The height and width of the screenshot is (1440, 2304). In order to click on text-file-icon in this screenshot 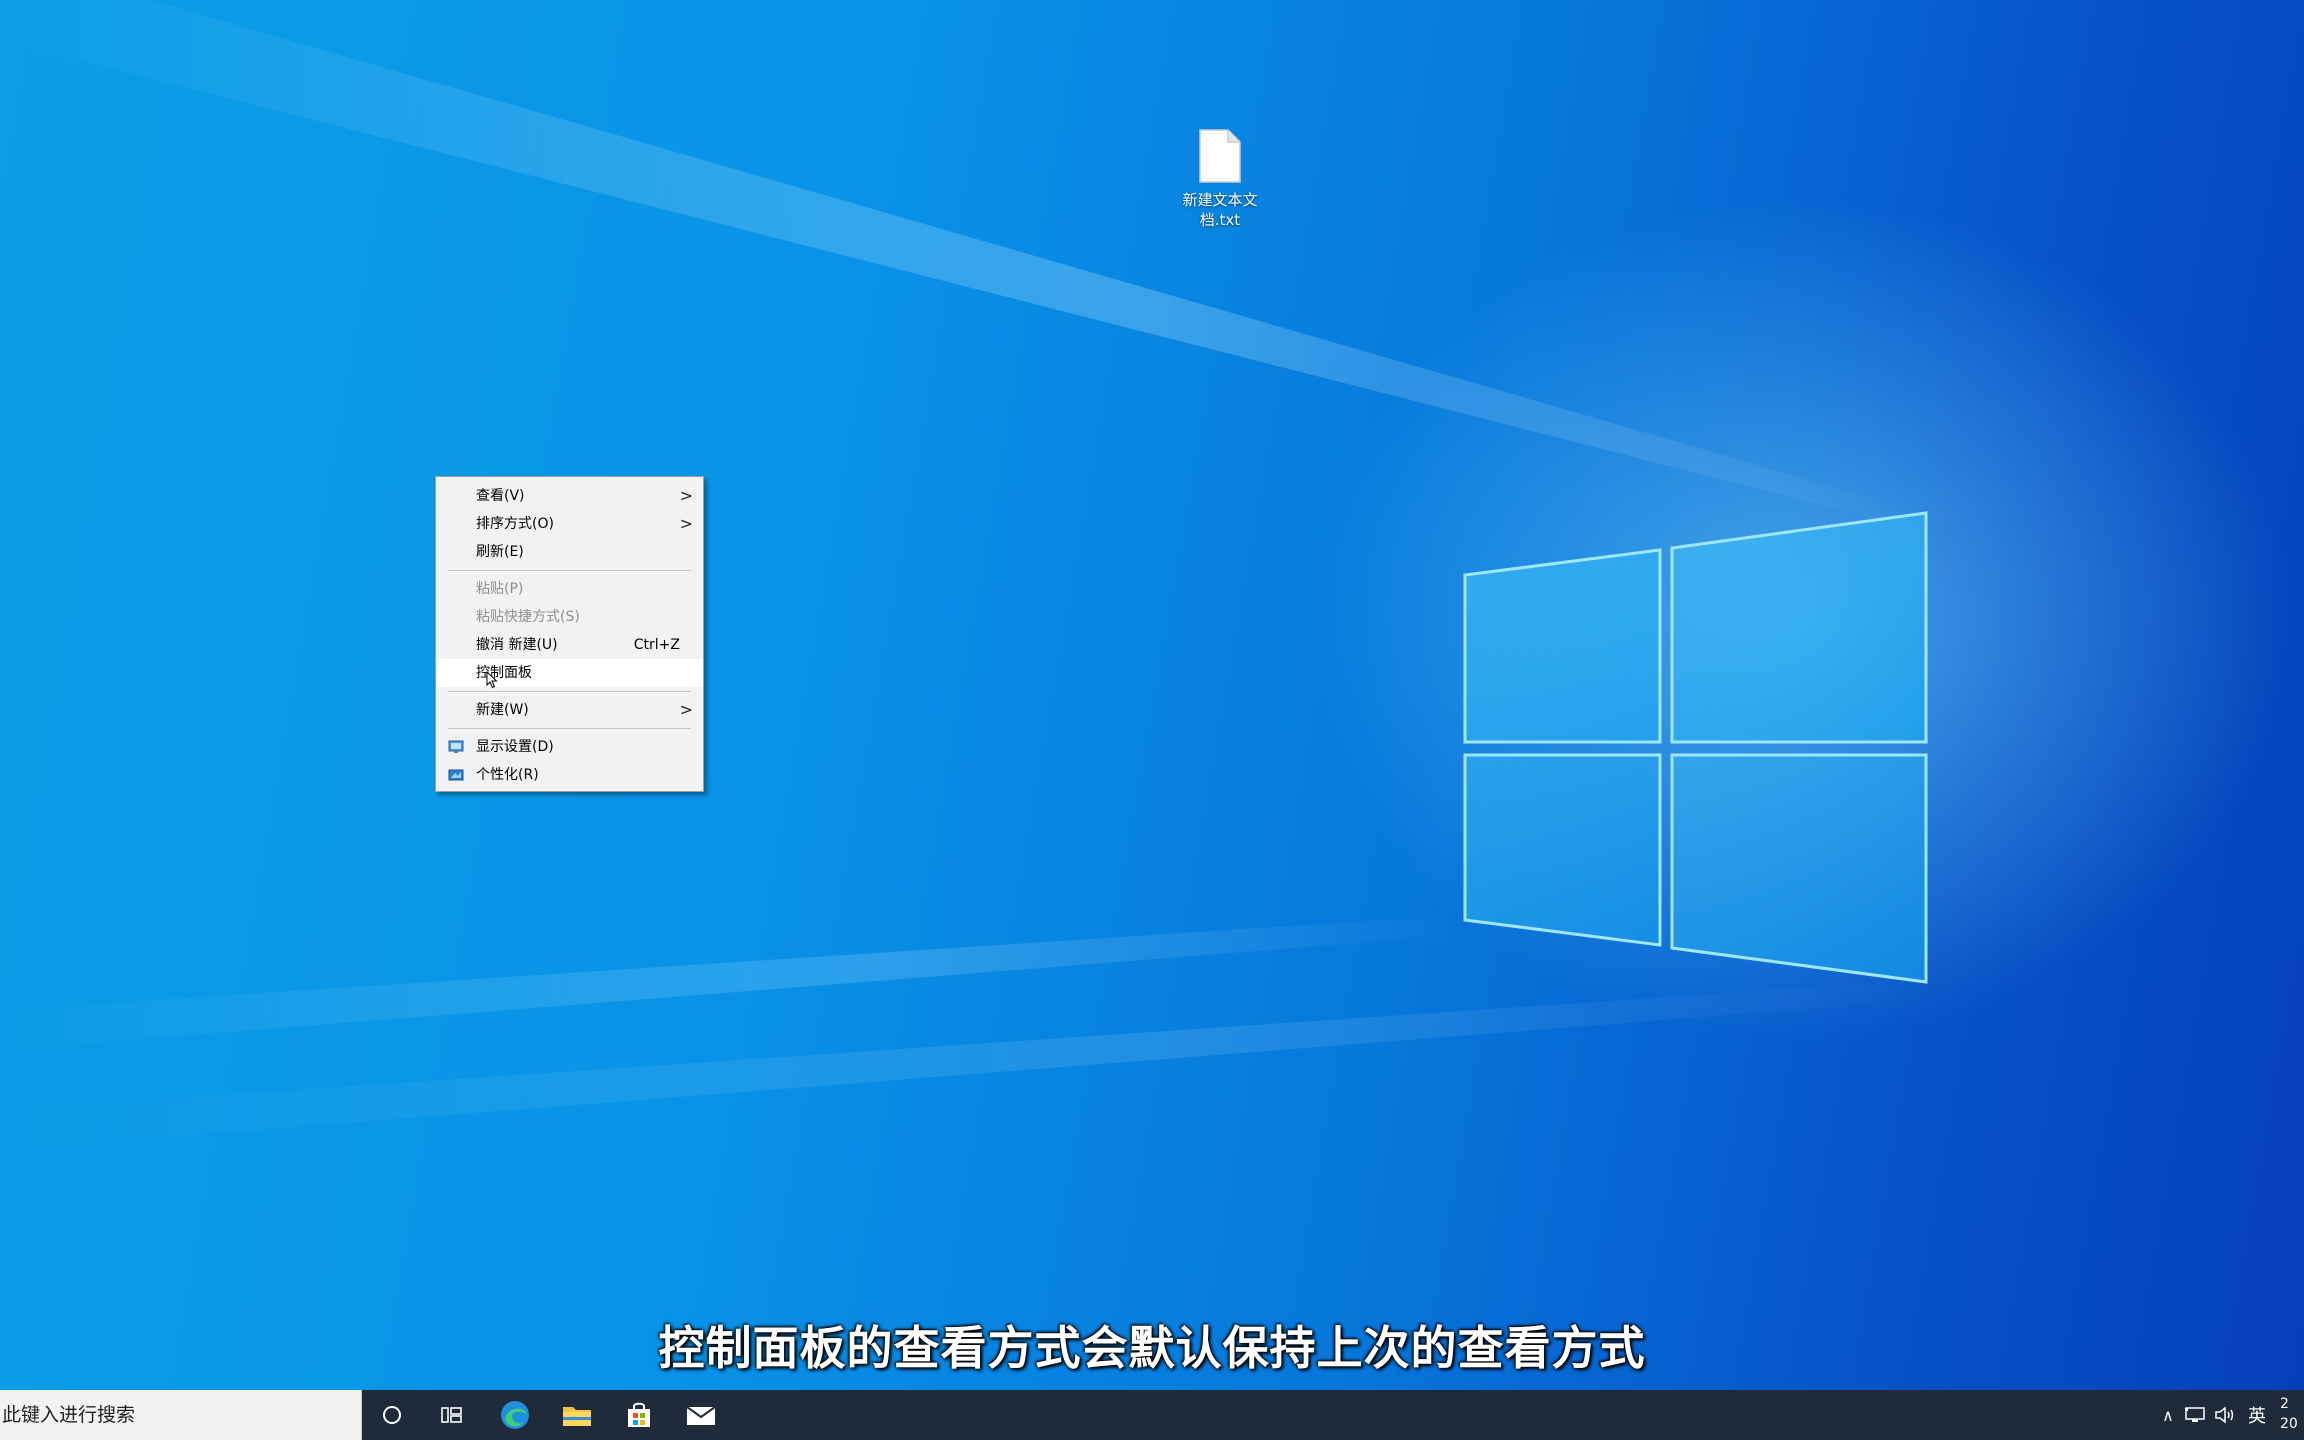, I will do `click(1220, 156)`.